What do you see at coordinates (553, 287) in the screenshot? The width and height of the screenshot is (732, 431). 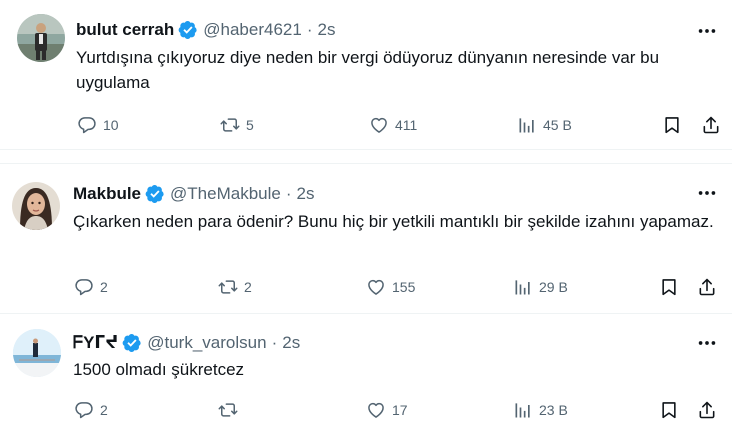 I see `view-count: 29 B` at bounding box center [553, 287].